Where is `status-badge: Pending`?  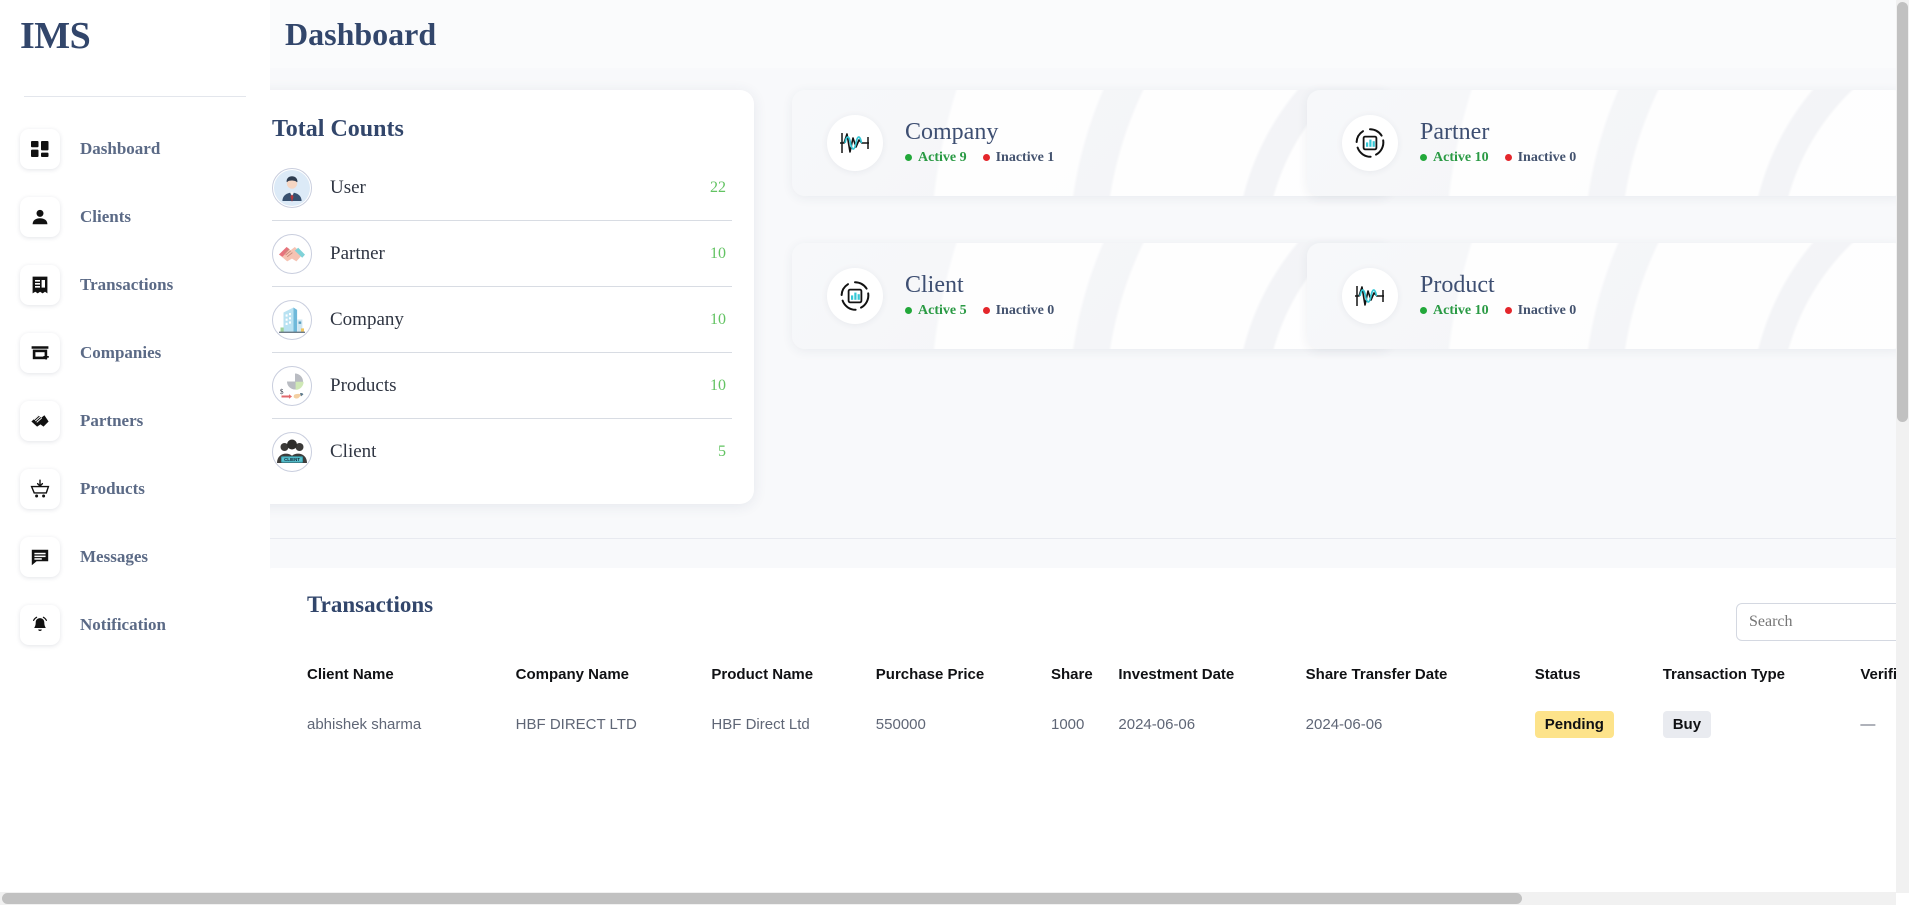 status-badge: Pending is located at coordinates (1574, 724).